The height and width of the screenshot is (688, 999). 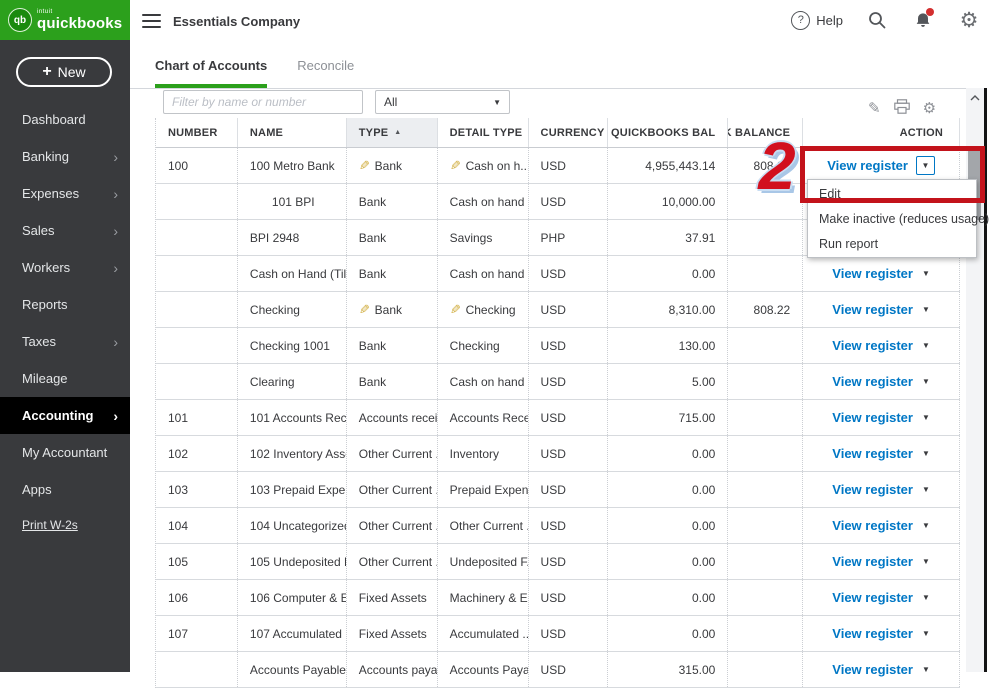 I want to click on cell-bank-balance: 808.22, so click(x=766, y=165).